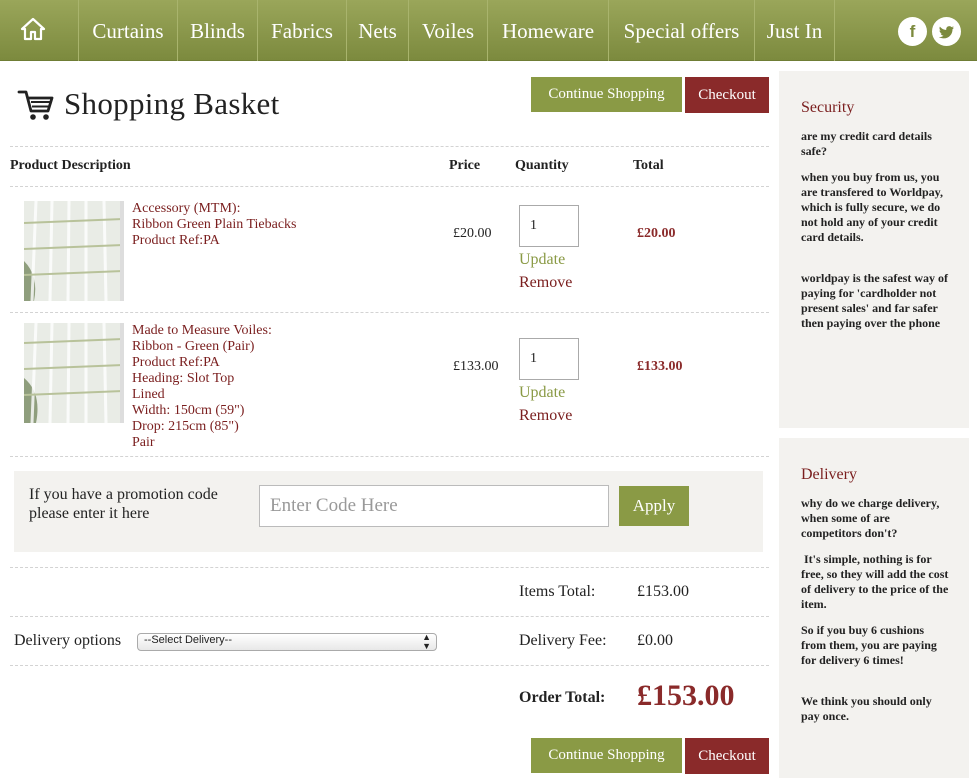 Image resolution: width=977 pixels, height=778 pixels. What do you see at coordinates (866, 143) in the screenshot?
I see `security-paragraph: are my credit card details safe?` at bounding box center [866, 143].